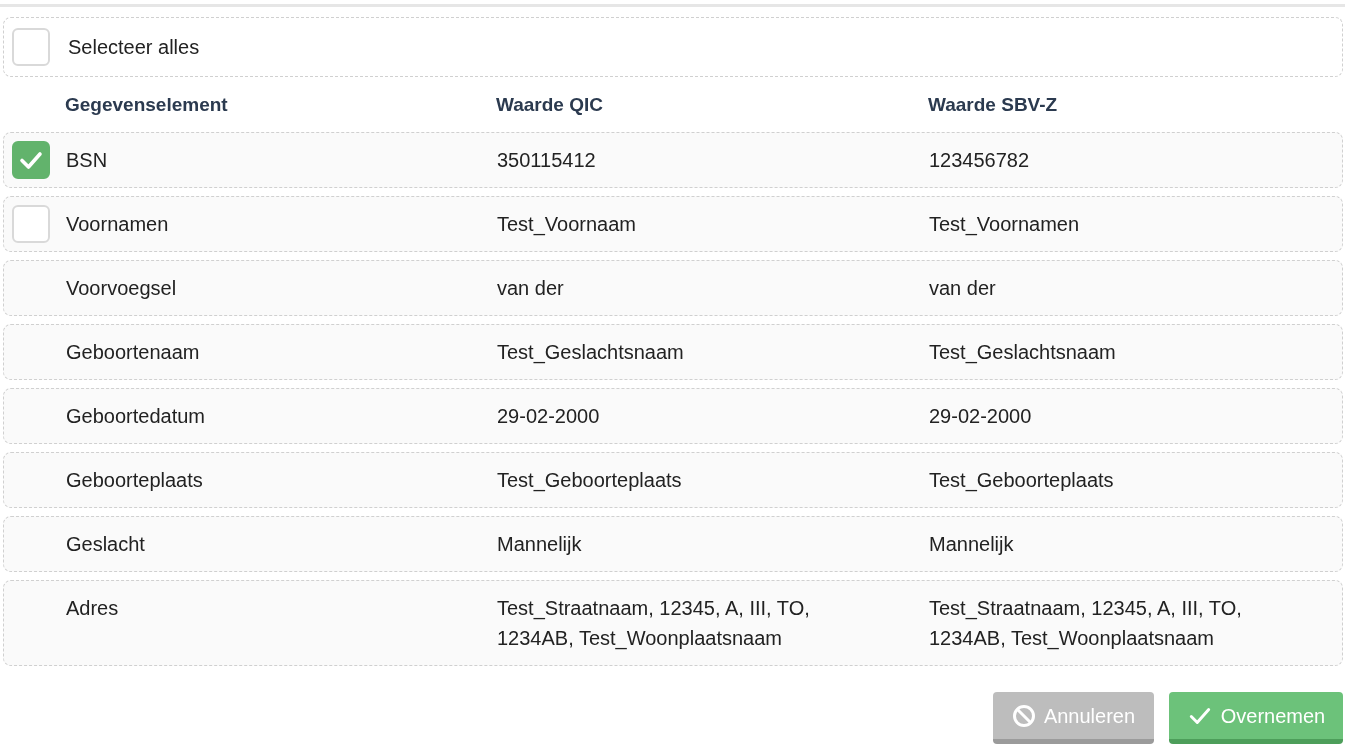  Describe the element at coordinates (135, 416) in the screenshot. I see `table-cell-text: Geboortedatum` at that location.